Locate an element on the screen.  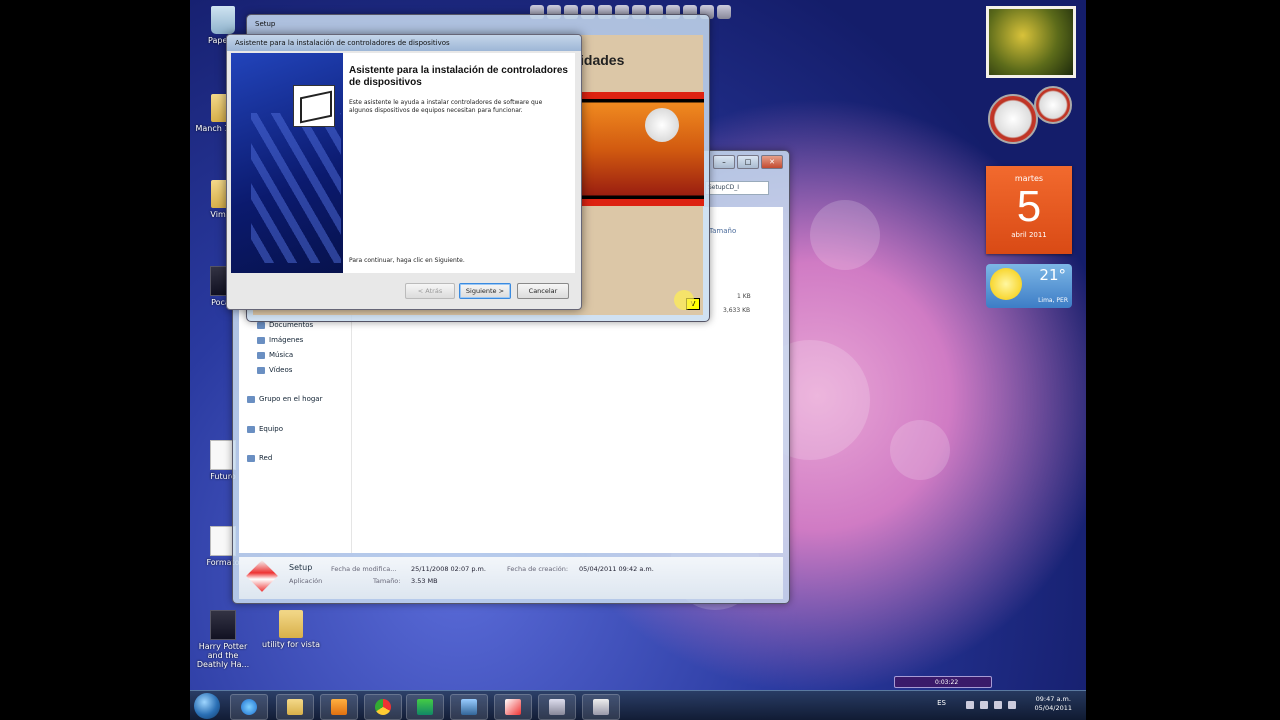
chrome-icon is located at coordinates (383, 707).